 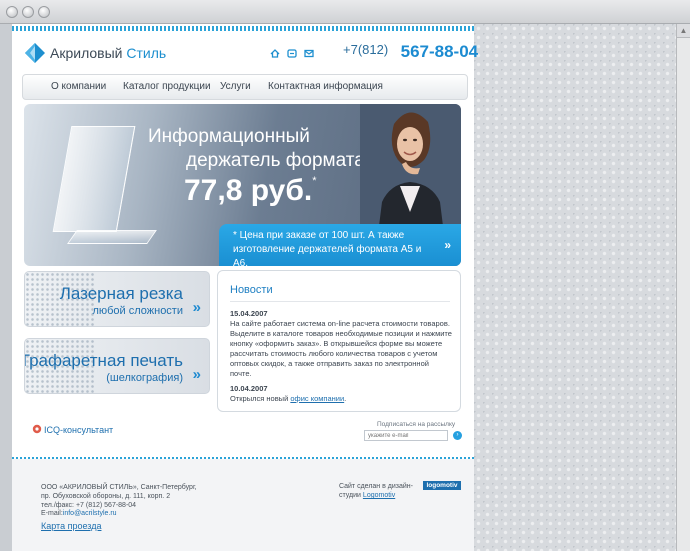 What do you see at coordinates (275, 53) in the screenshot?
I see `home-icon` at bounding box center [275, 53].